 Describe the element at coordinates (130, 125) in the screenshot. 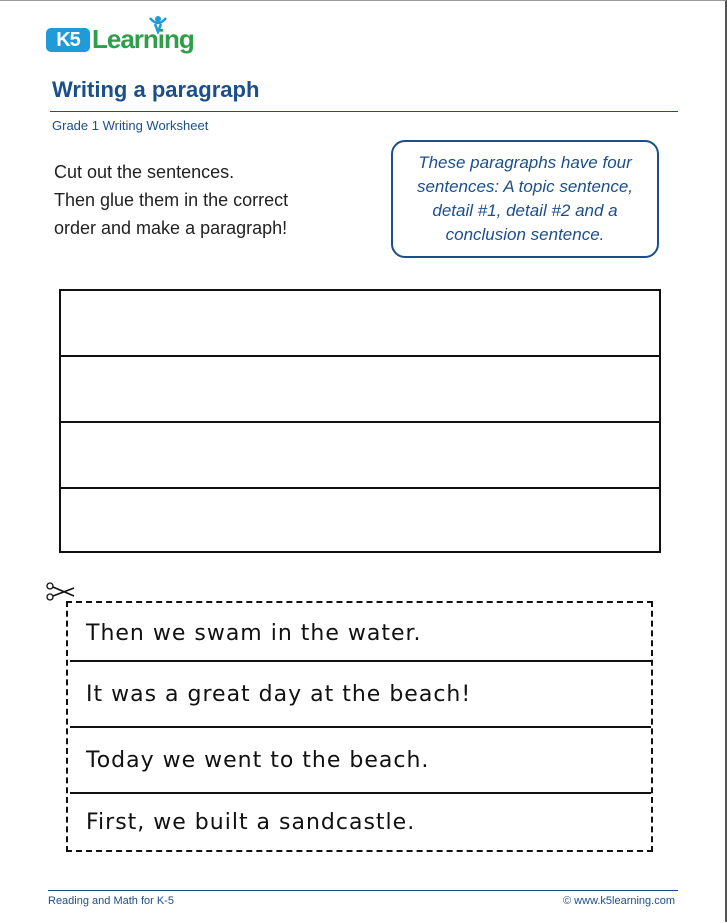

I see `worksheet-subtitle: Grade 1 Writing Worksheet` at that location.